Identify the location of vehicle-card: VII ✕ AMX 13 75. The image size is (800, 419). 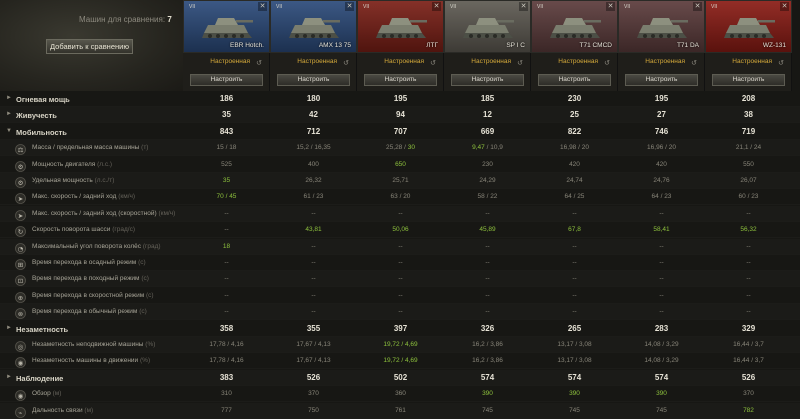
(313, 26).